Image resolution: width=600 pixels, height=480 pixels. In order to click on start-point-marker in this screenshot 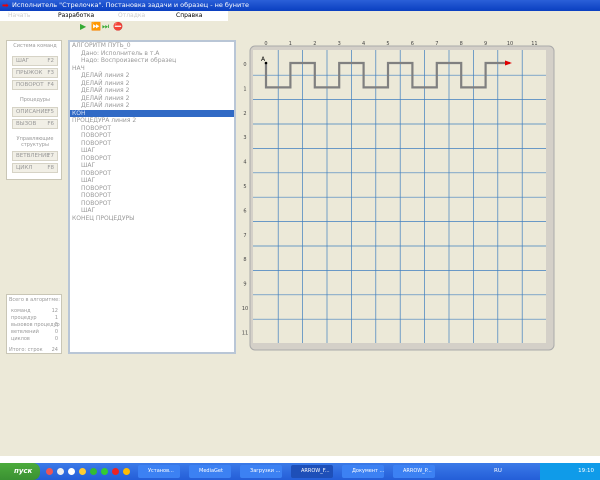, I will do `click(266, 63)`.